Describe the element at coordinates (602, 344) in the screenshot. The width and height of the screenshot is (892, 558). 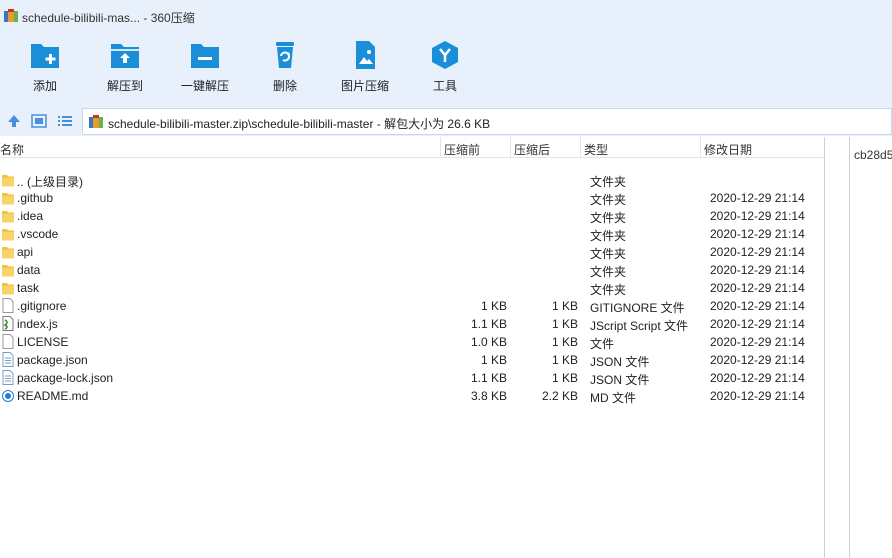
I see `file-type: 文件` at that location.